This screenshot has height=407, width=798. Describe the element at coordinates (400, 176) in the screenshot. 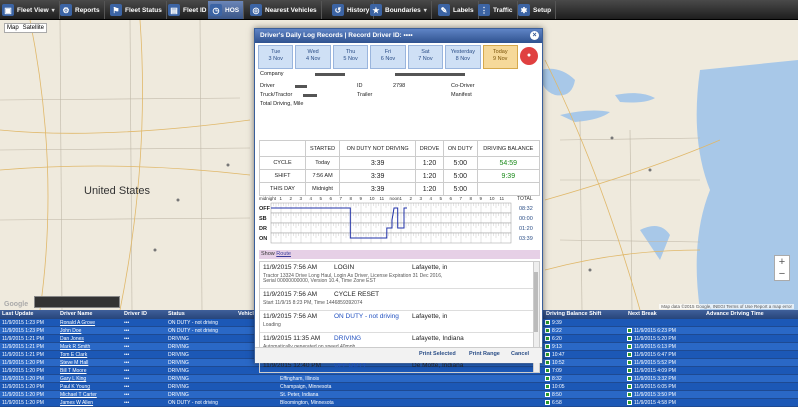

I see `summary-row: SHIFT 7:56 AM 3:39 1:20 5:00 9:39` at that location.